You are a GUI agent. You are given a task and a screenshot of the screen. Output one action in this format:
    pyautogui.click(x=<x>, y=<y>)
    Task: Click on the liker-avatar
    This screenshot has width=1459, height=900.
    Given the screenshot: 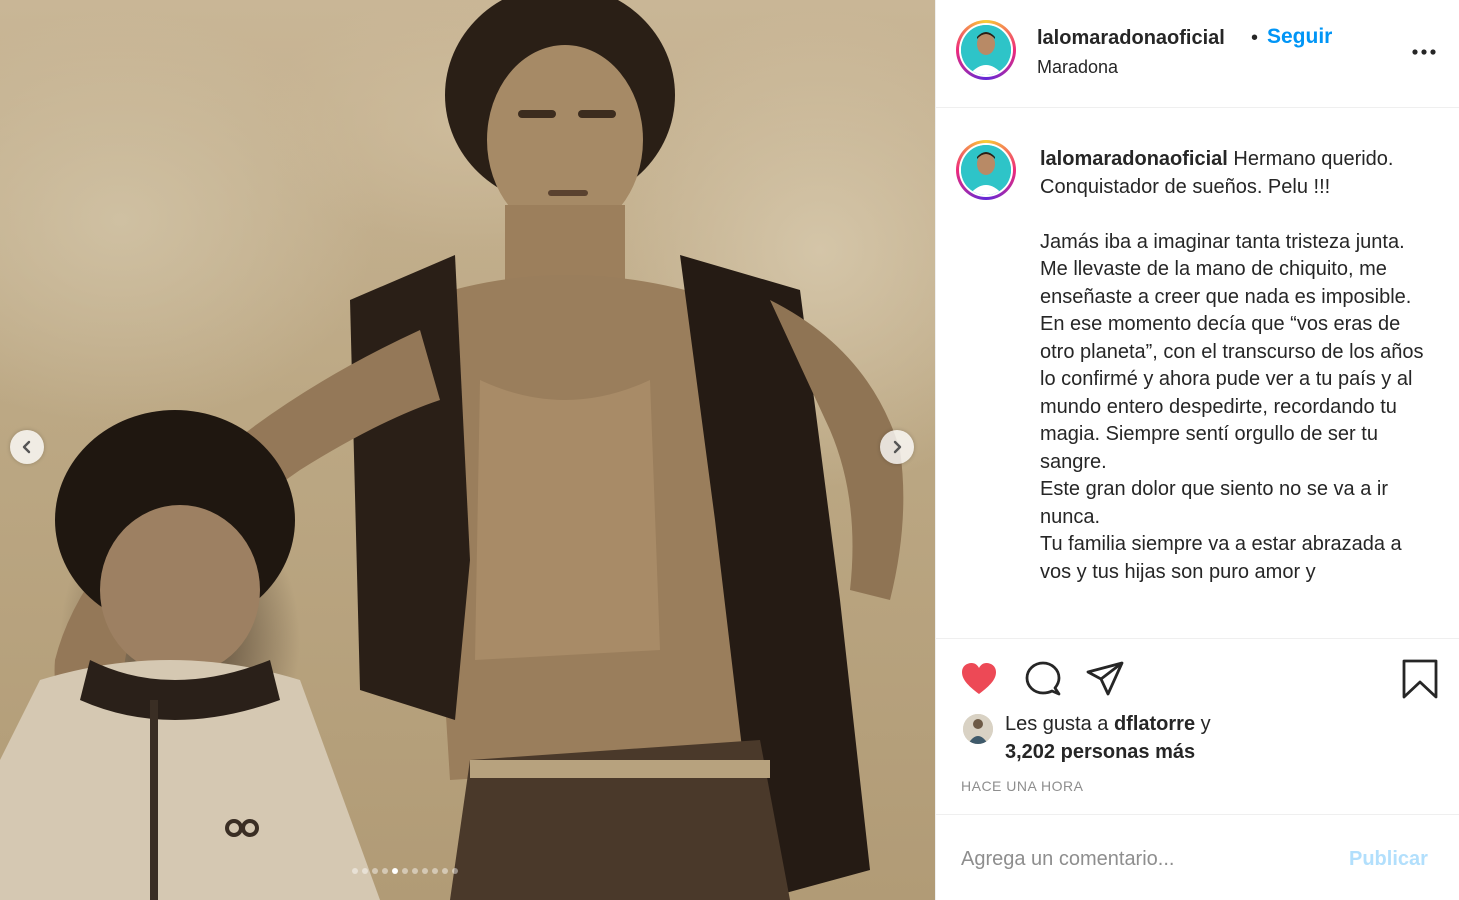 What is the action you would take?
    pyautogui.click(x=978, y=729)
    